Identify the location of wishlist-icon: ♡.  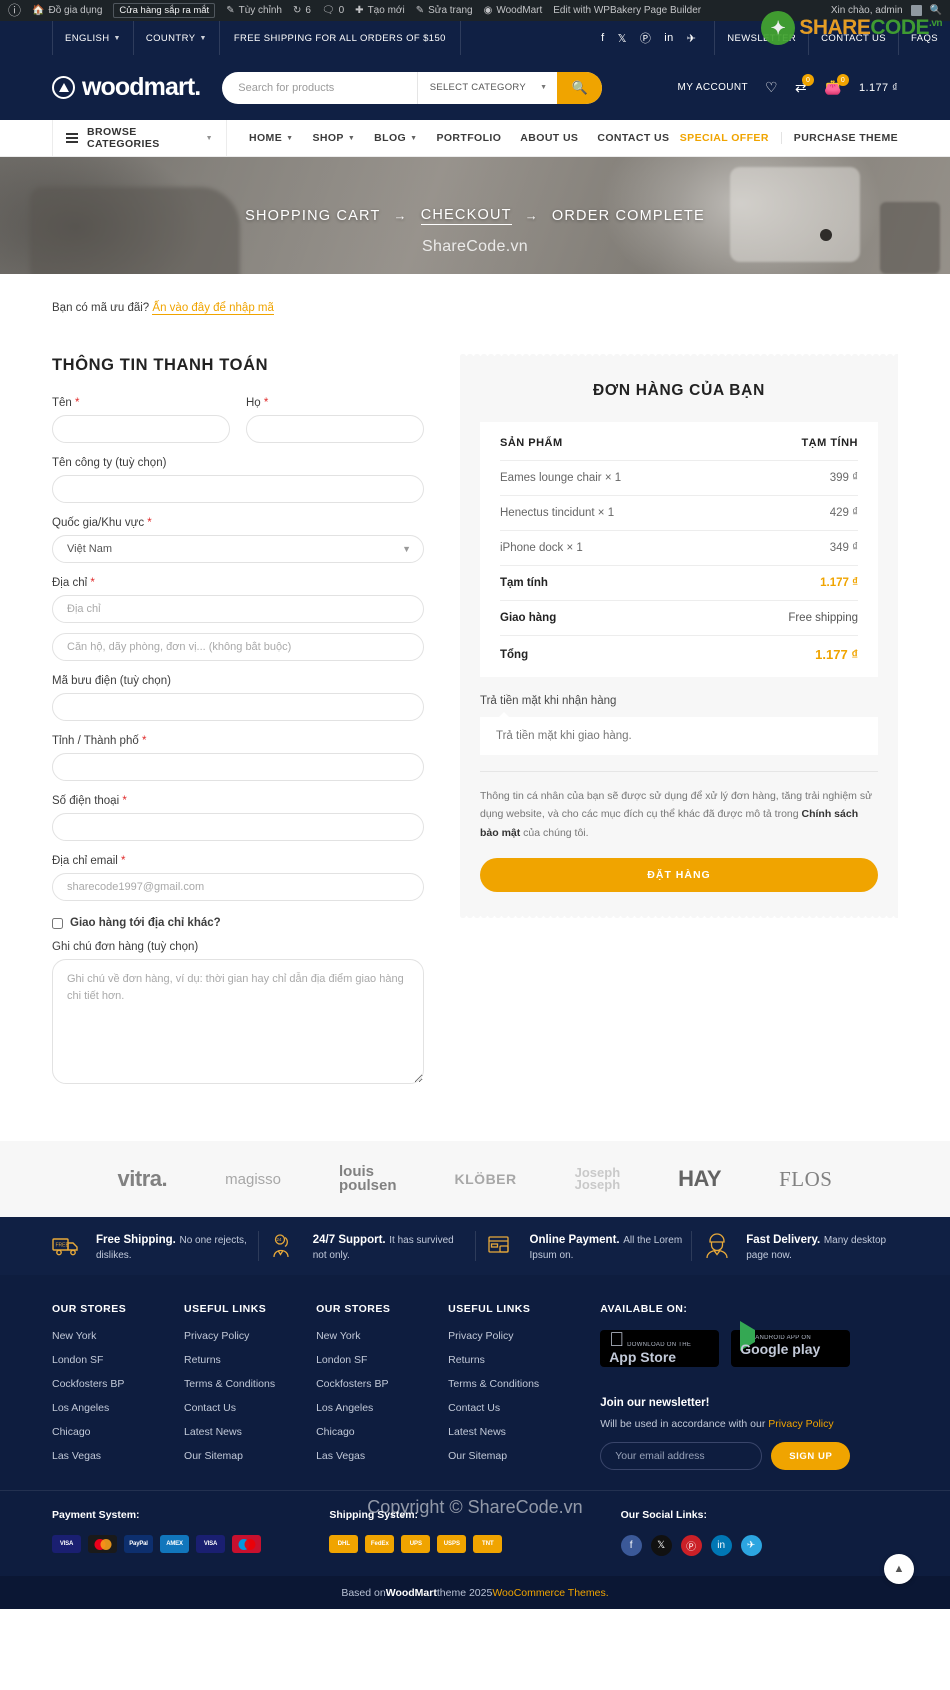
(771, 87).